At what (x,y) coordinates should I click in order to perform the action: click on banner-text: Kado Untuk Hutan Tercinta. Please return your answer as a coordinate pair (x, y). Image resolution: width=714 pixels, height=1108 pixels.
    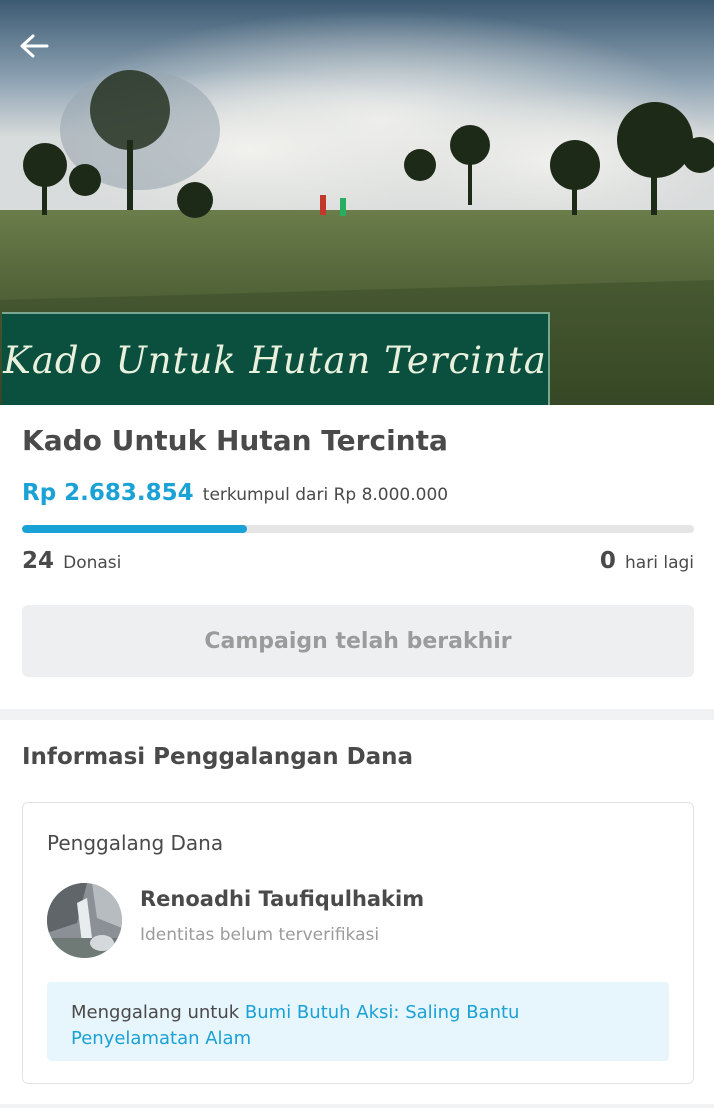
    Looking at the image, I should click on (275, 360).